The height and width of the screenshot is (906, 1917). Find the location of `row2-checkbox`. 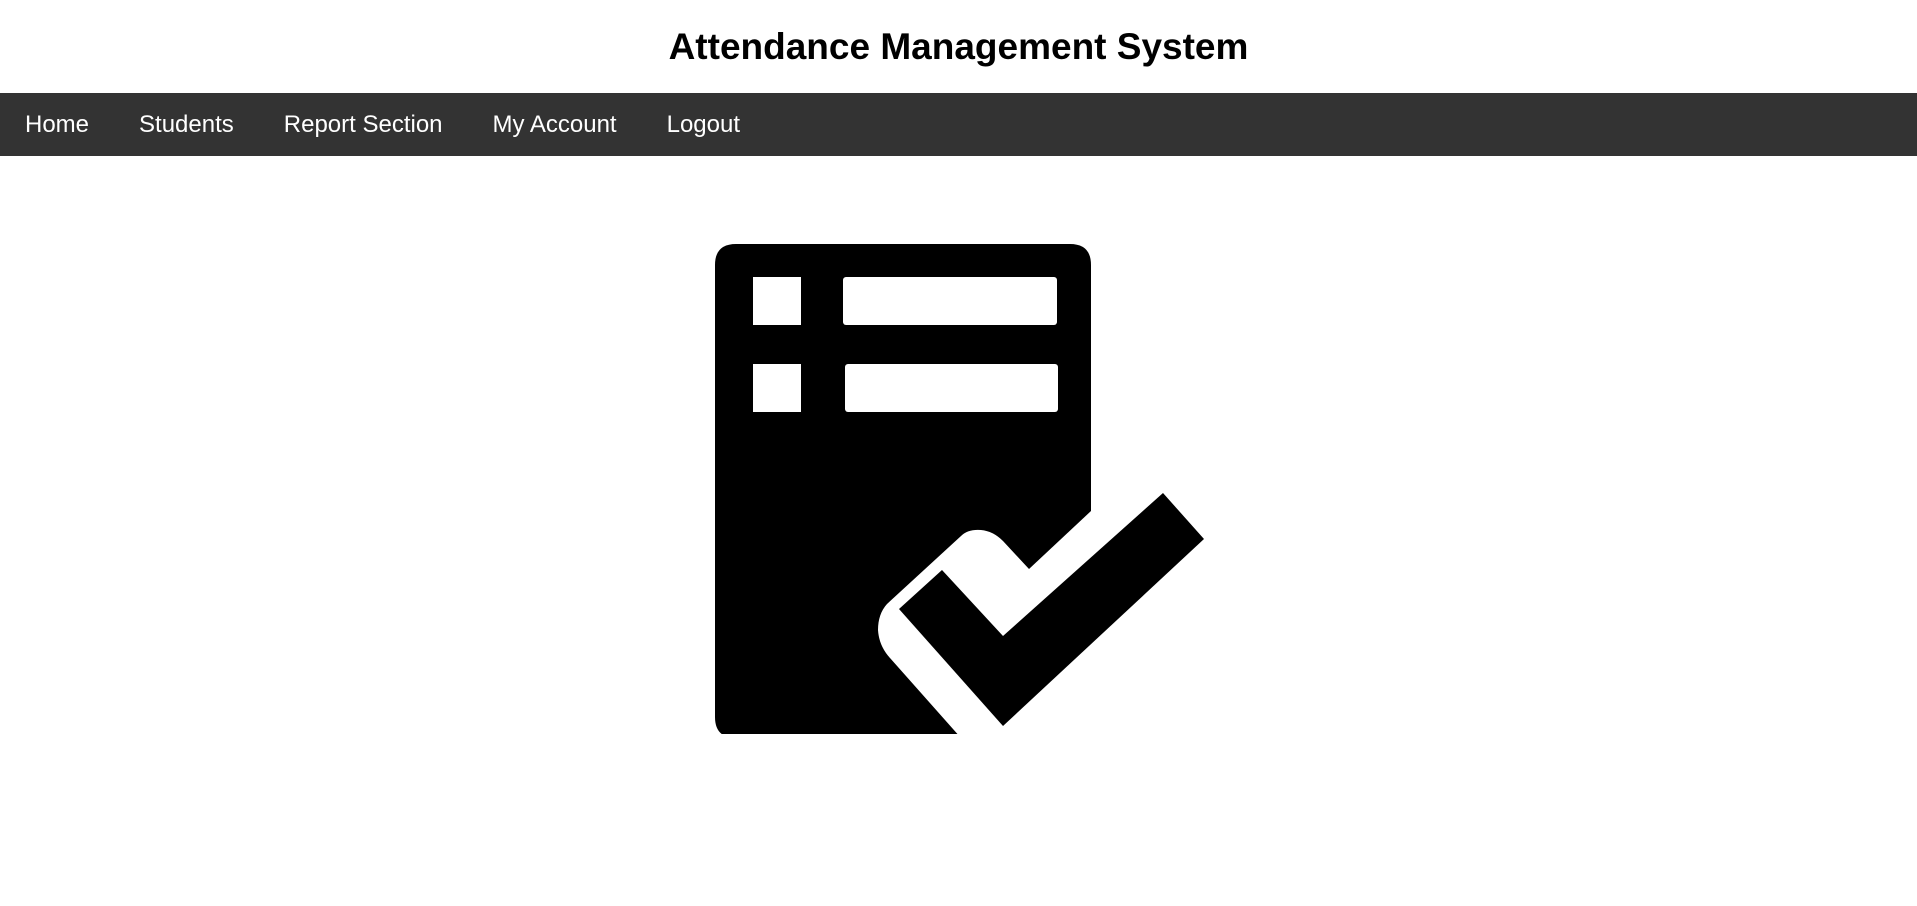

row2-checkbox is located at coordinates (777, 388).